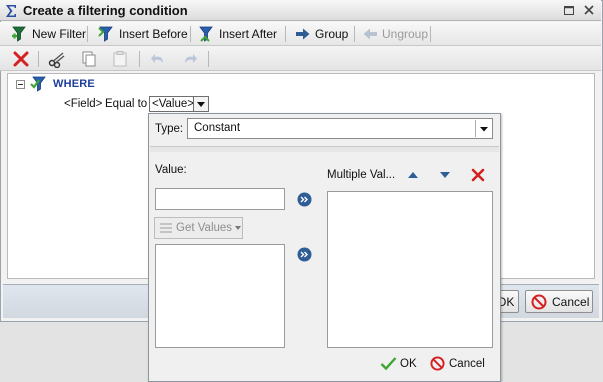 Image resolution: width=603 pixels, height=382 pixels. What do you see at coordinates (589, 10) in the screenshot?
I see `close-icon` at bounding box center [589, 10].